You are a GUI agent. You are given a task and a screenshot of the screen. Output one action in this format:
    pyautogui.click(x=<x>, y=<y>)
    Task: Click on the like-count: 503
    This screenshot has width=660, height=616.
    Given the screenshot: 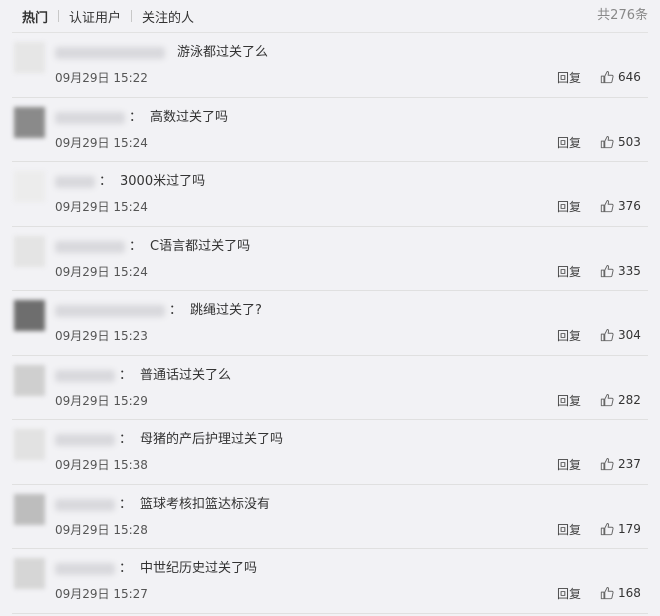 What is the action you would take?
    pyautogui.click(x=629, y=141)
    